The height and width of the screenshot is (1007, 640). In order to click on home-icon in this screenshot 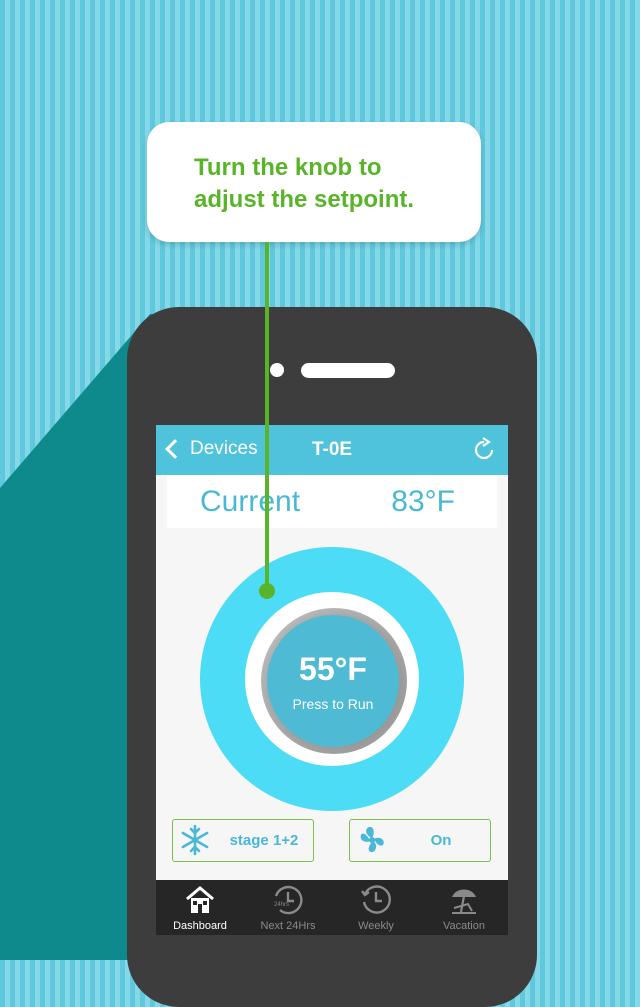, I will do `click(200, 899)`.